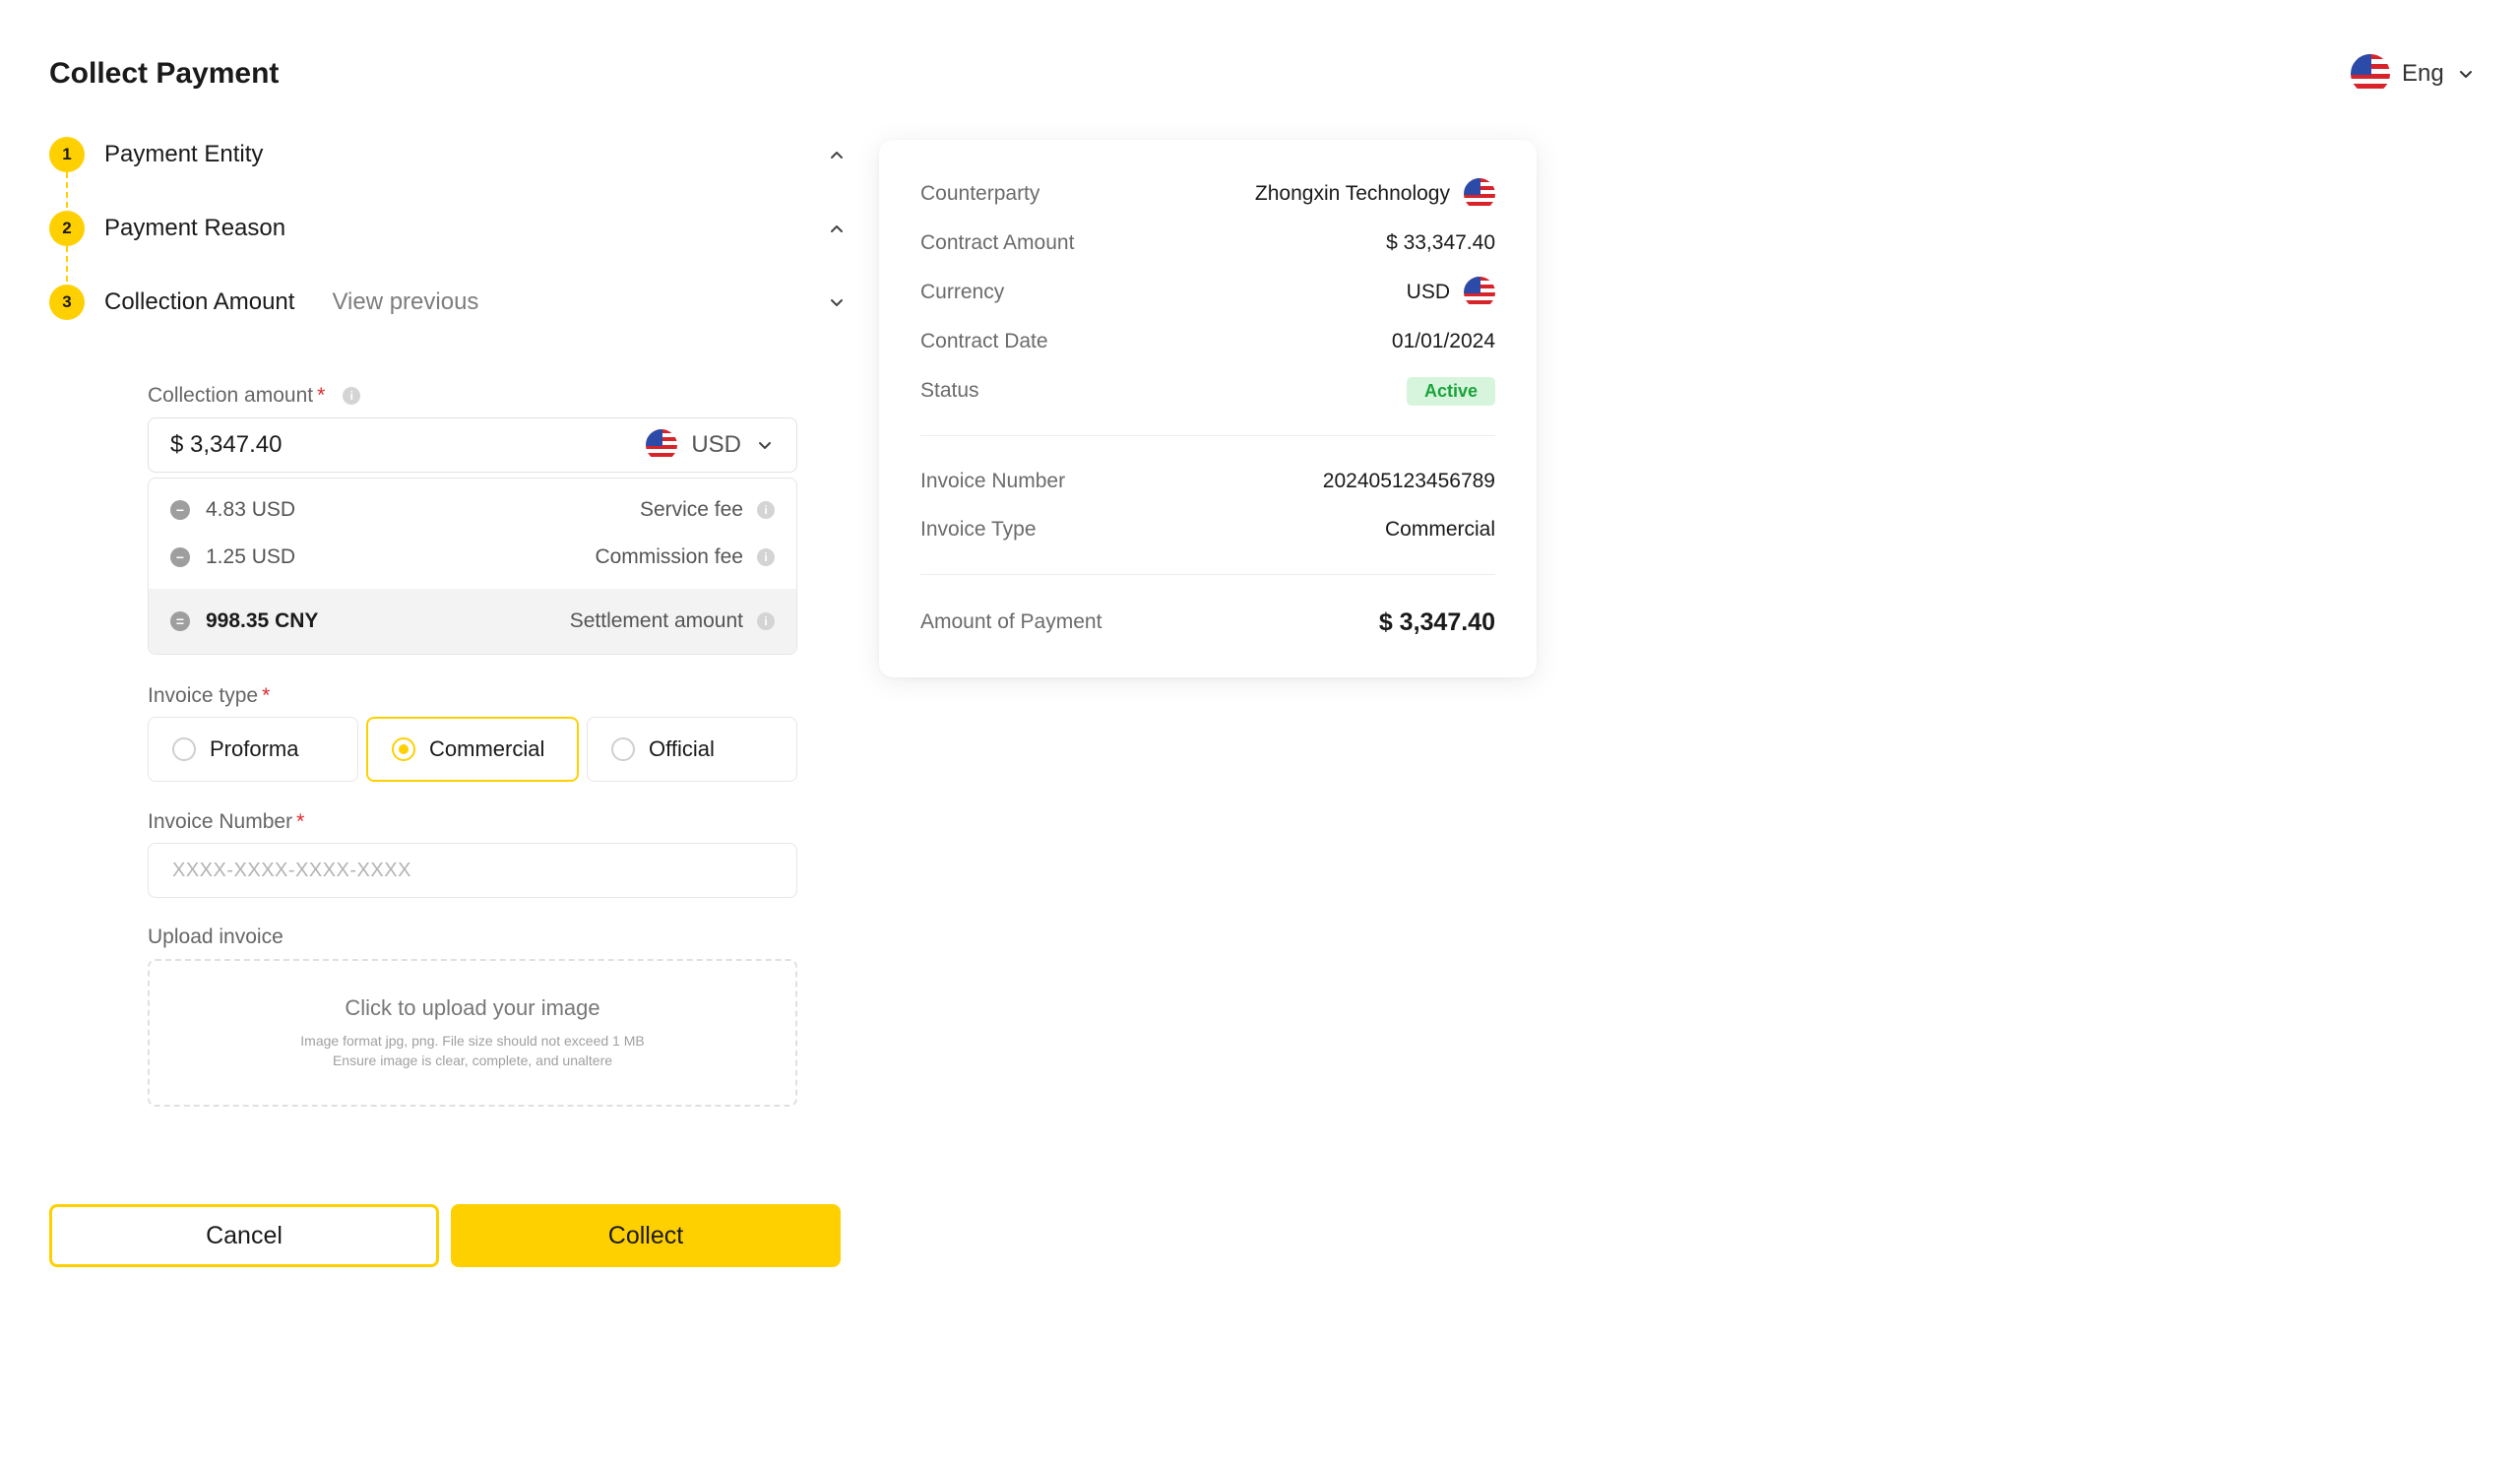 Image resolution: width=2520 pixels, height=1468 pixels. What do you see at coordinates (1352, 194) in the screenshot?
I see `counterparty-name: Zhongxin Technology` at bounding box center [1352, 194].